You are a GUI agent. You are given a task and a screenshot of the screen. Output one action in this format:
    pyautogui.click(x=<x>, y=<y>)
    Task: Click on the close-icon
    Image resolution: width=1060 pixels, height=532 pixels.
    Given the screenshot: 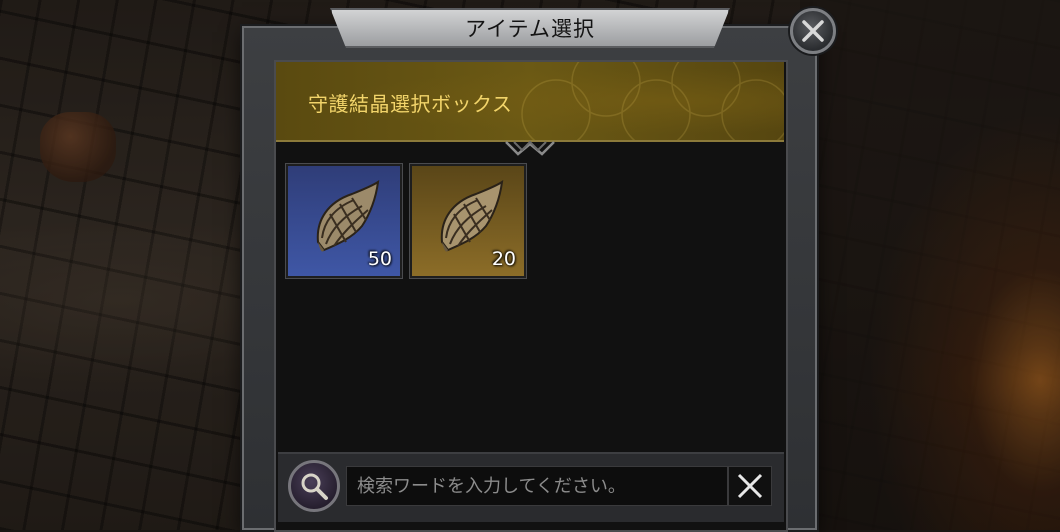 What is the action you would take?
    pyautogui.click(x=813, y=31)
    